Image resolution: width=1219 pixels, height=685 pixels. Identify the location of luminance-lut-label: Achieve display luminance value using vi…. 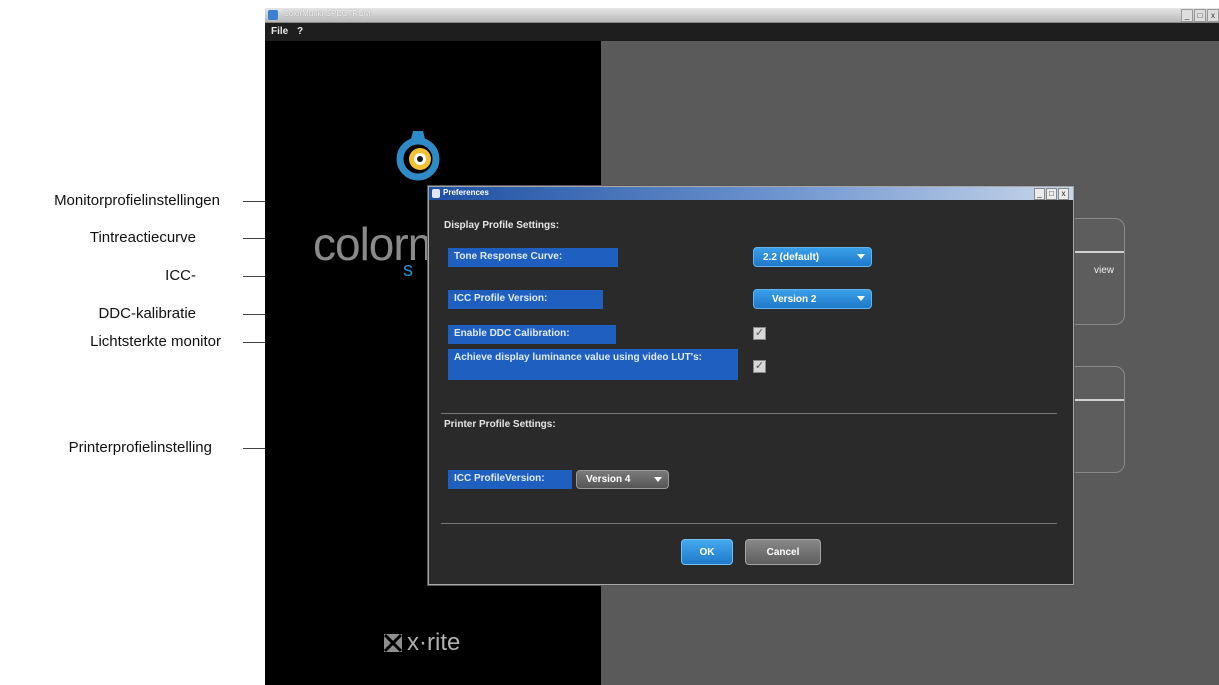
(593, 364).